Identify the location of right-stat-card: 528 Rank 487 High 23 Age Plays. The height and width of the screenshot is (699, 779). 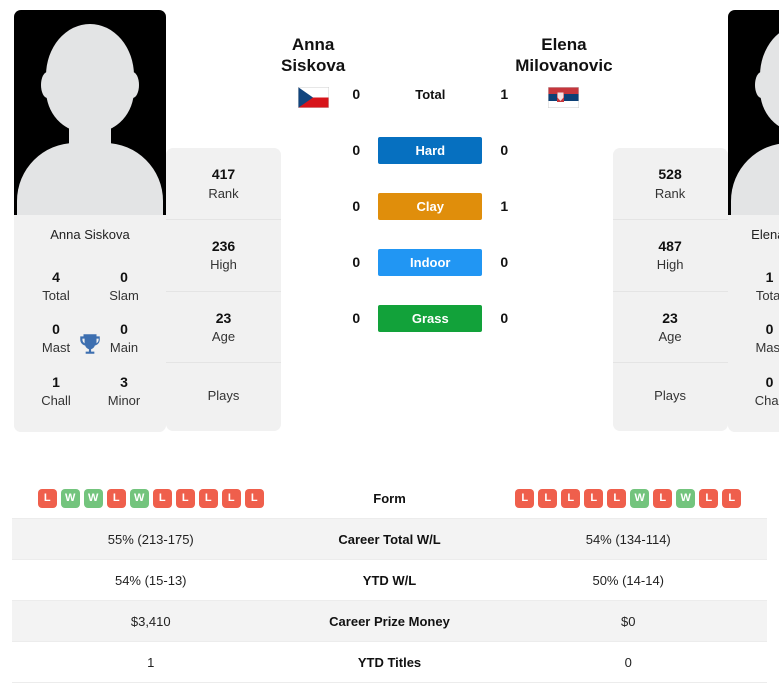
(670, 289).